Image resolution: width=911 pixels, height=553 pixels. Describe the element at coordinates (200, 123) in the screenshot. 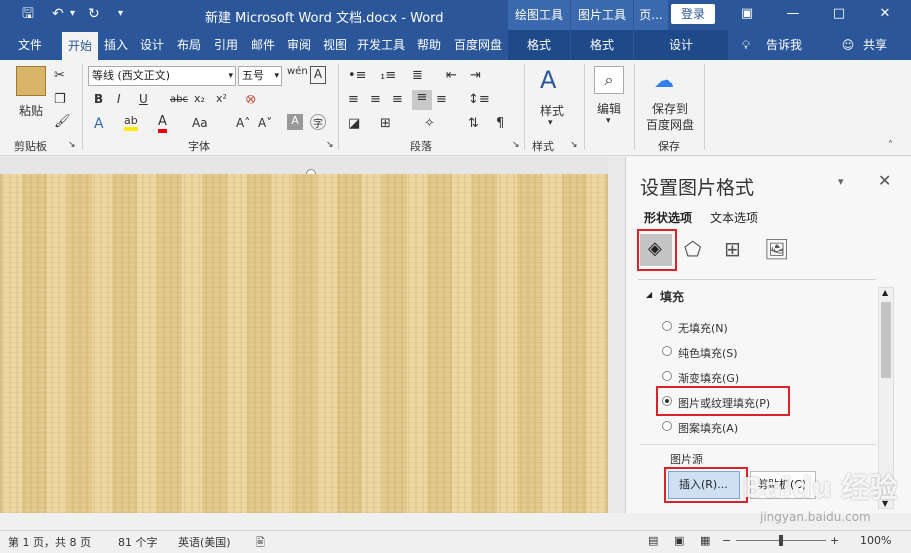

I see `change-case-icon: Aa` at that location.